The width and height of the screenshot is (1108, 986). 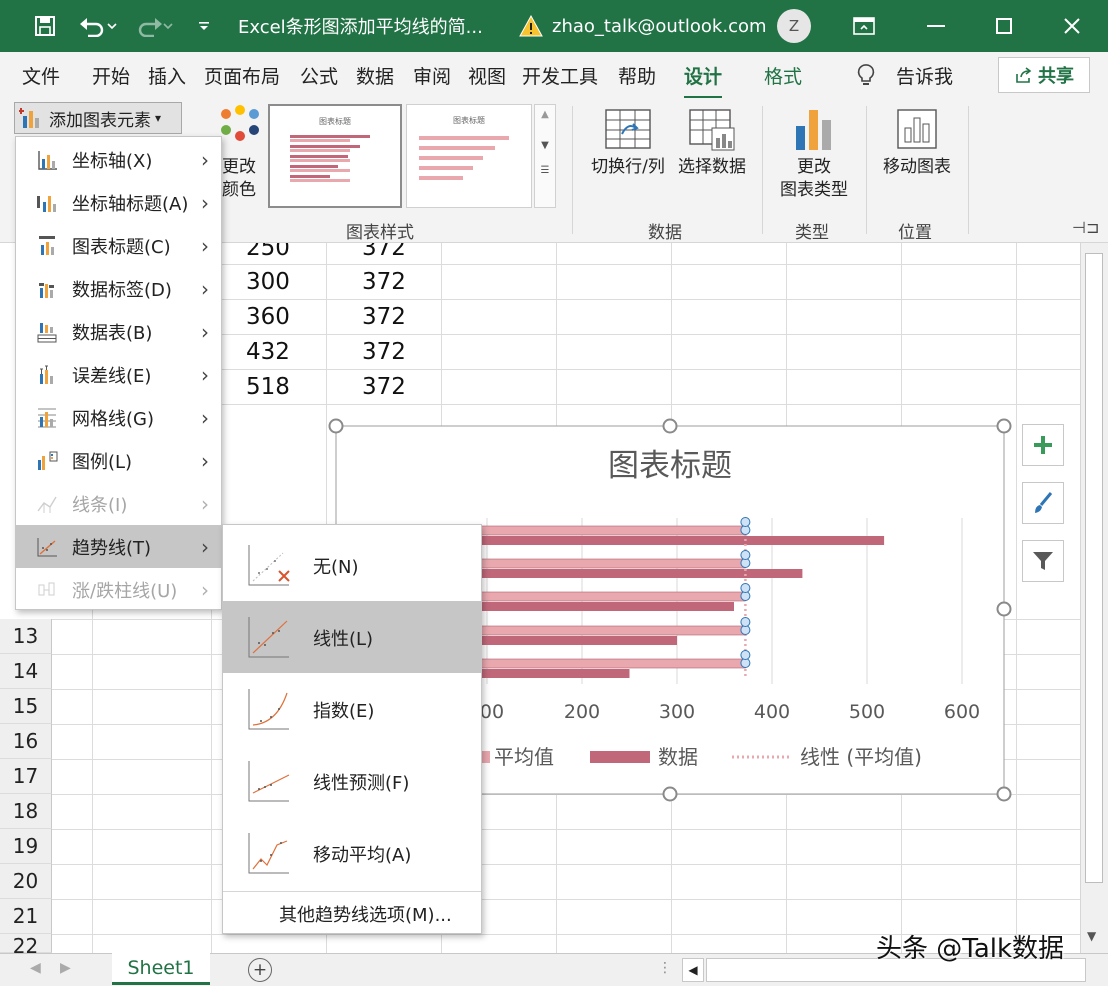 What do you see at coordinates (628, 167) in the screenshot?
I see `switch-row-column-button: 切换行/列` at bounding box center [628, 167].